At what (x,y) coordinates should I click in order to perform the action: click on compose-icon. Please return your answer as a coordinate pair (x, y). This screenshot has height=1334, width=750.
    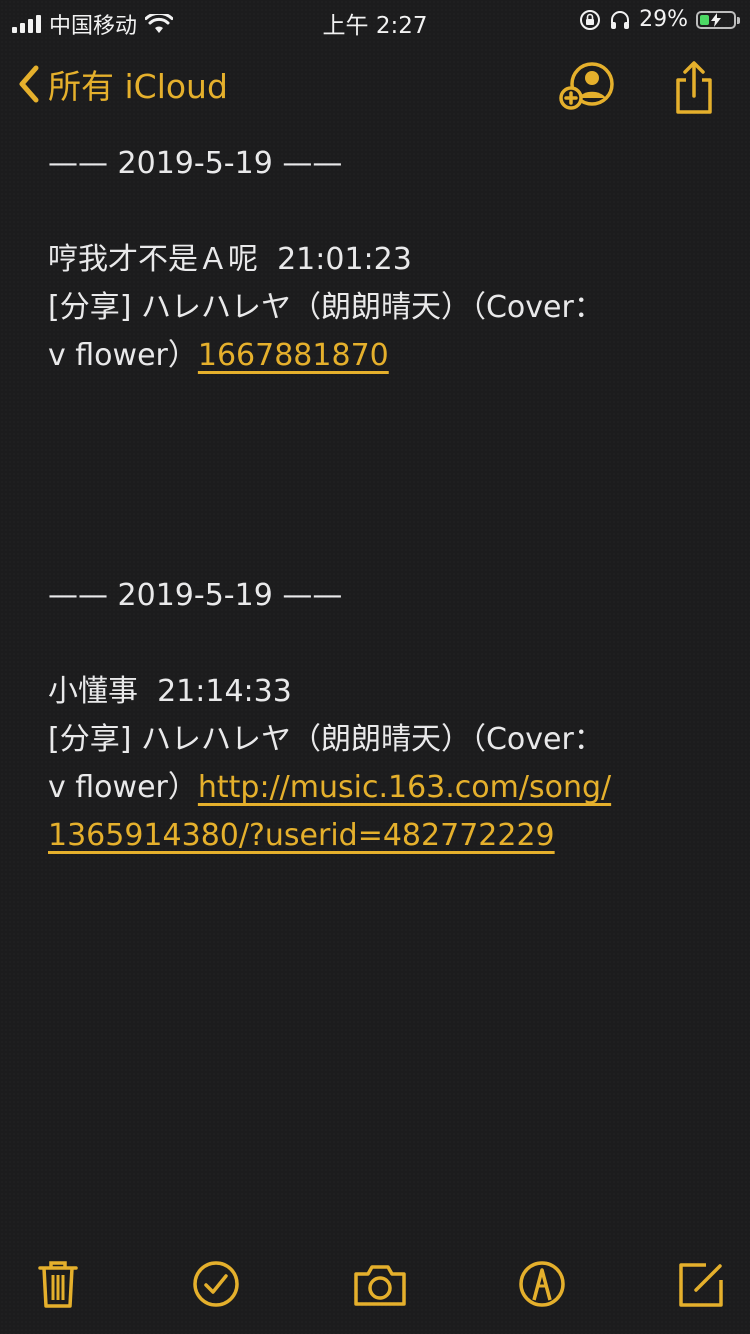
    Looking at the image, I should click on (701, 1285).